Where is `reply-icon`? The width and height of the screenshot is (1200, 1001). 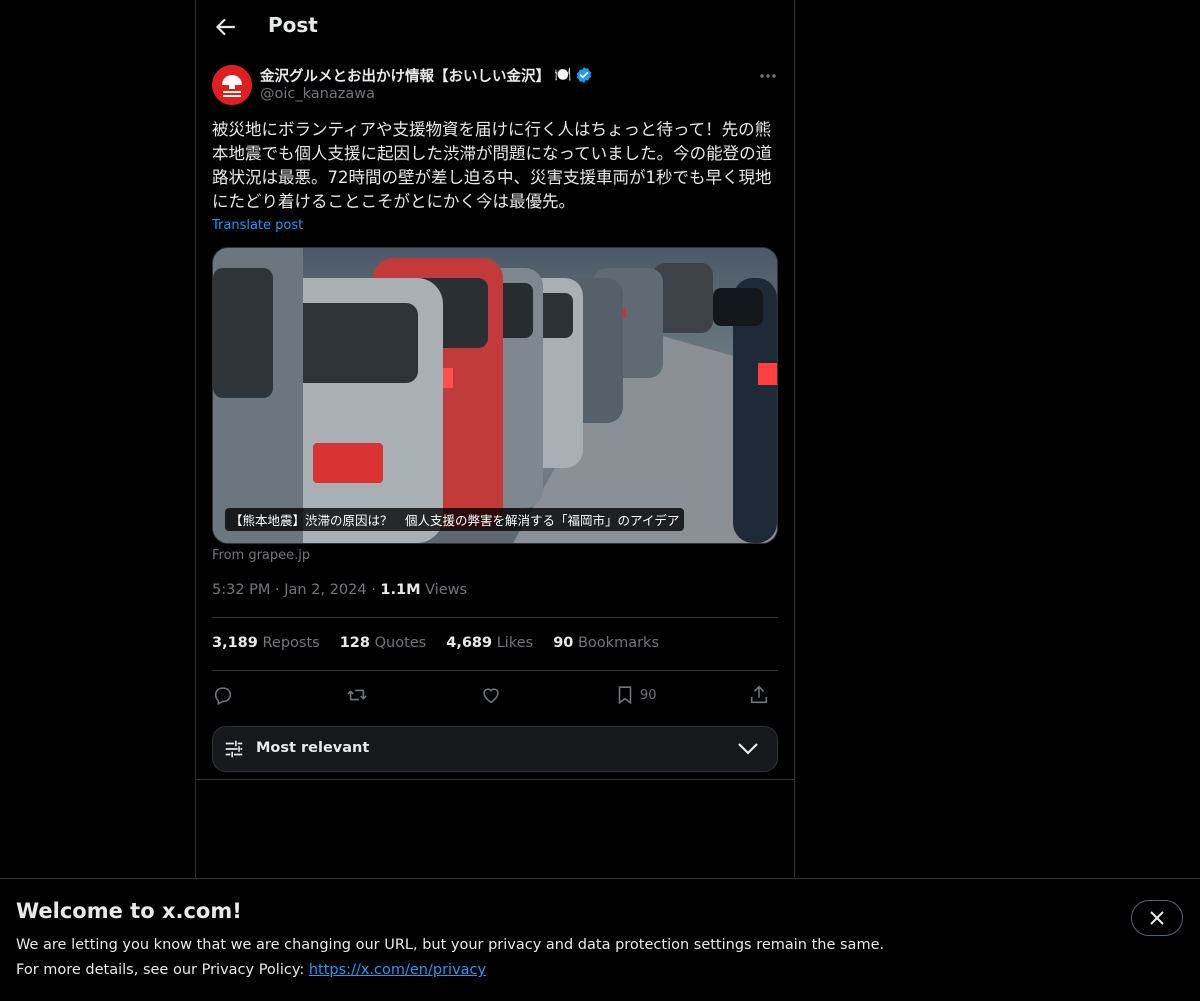
reply-icon is located at coordinates (223, 696).